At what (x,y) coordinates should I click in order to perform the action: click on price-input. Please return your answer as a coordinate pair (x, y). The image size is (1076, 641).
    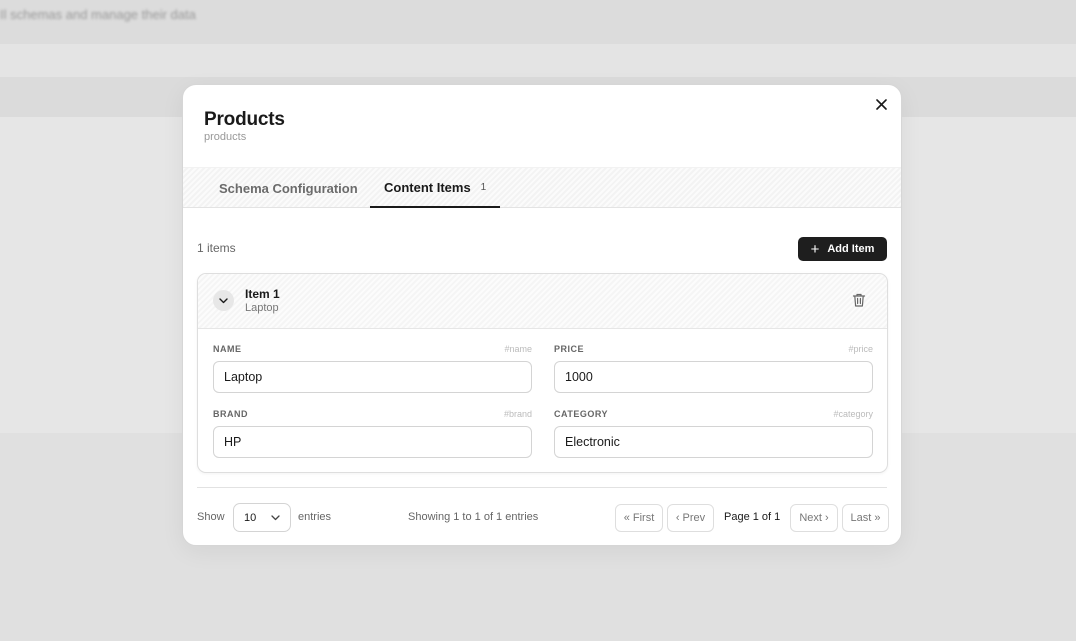
    Looking at the image, I should click on (713, 377).